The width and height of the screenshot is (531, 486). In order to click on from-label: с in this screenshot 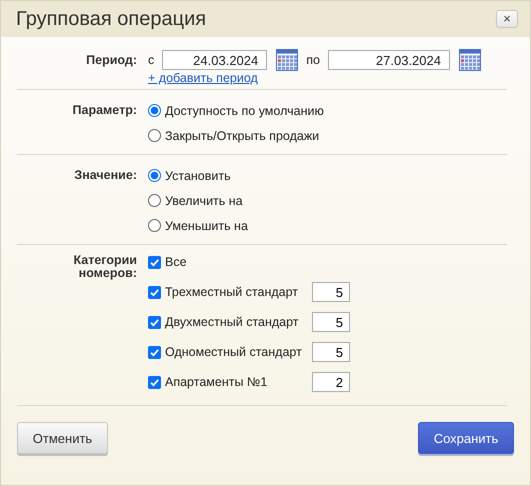, I will do `click(151, 60)`.